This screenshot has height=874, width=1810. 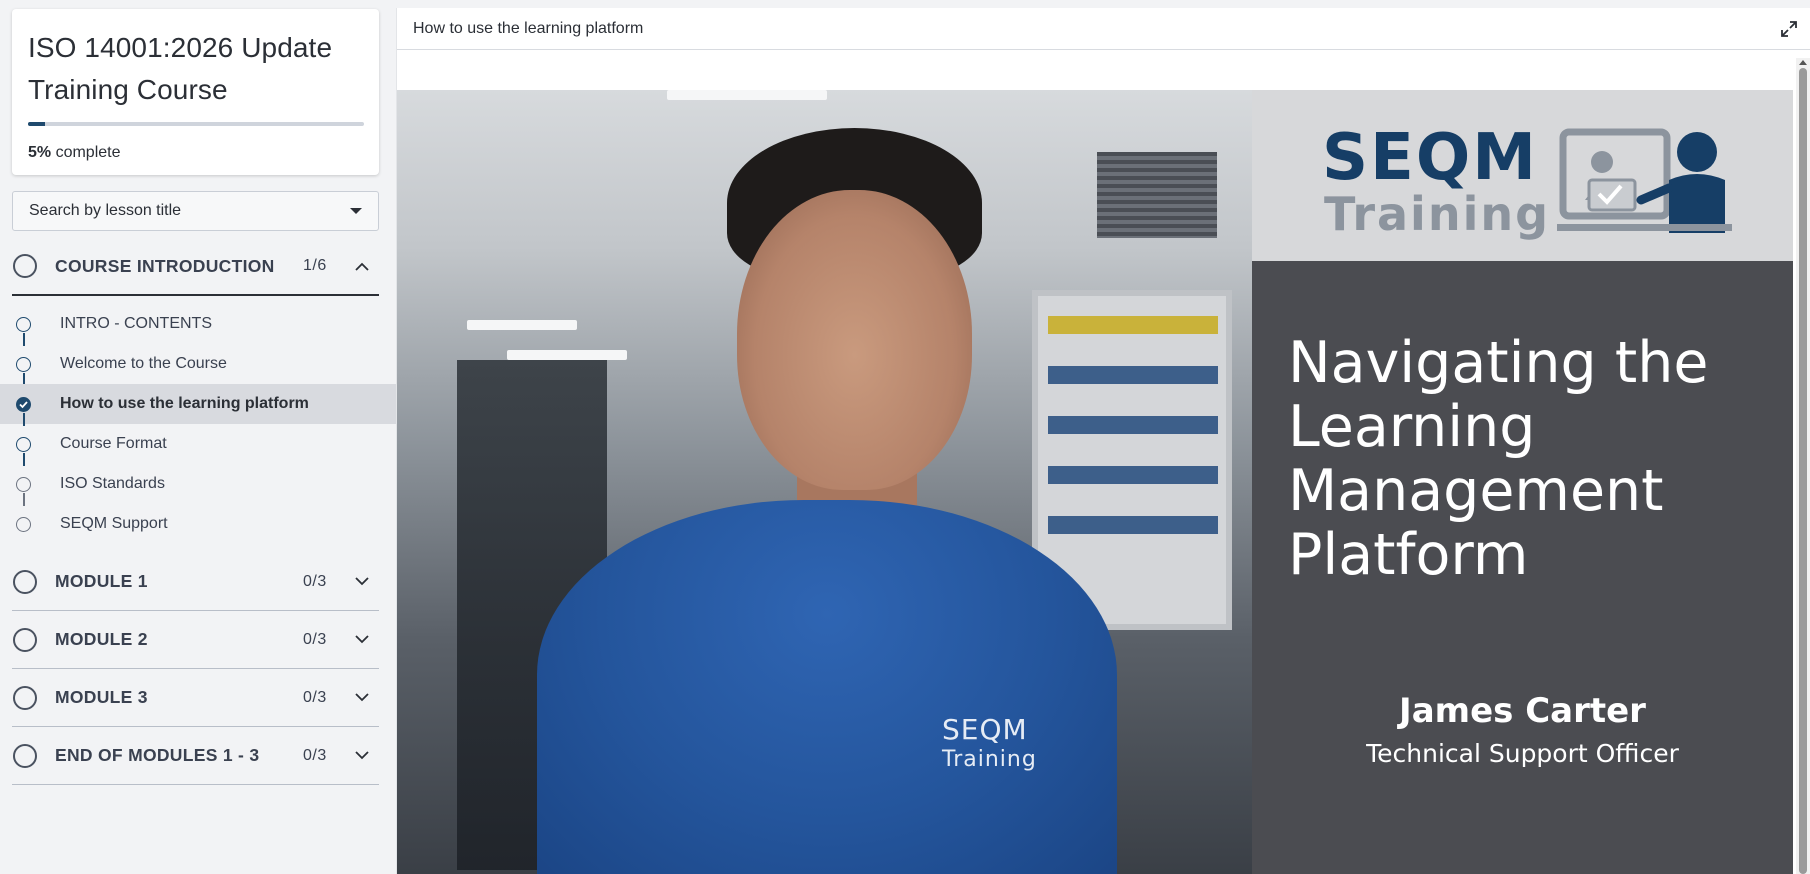 What do you see at coordinates (105, 210) in the screenshot?
I see `lesson-search-placeholder: Search by lesson title` at bounding box center [105, 210].